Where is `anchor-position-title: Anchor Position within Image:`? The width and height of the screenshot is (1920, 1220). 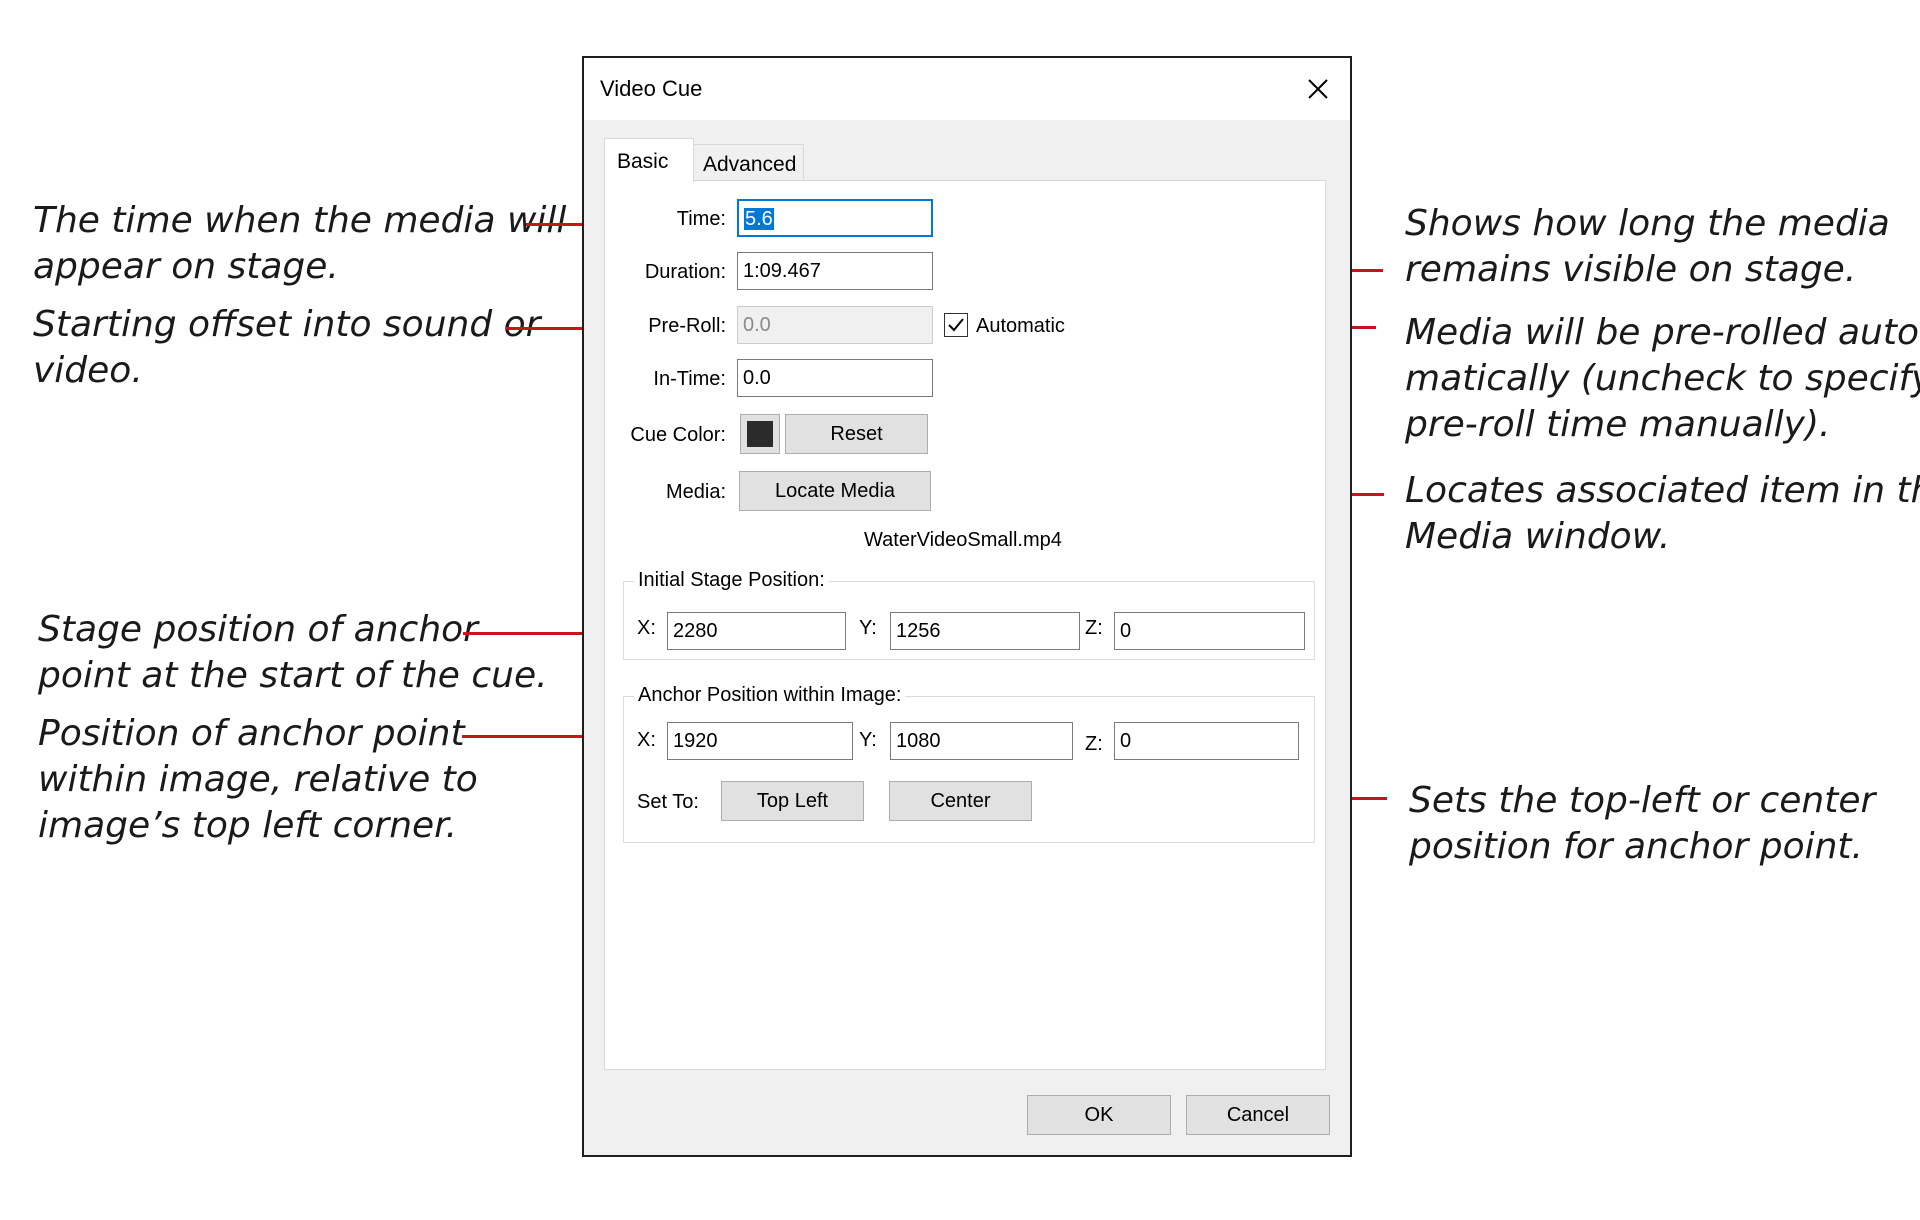 anchor-position-title: Anchor Position within Image: is located at coordinates (770, 695).